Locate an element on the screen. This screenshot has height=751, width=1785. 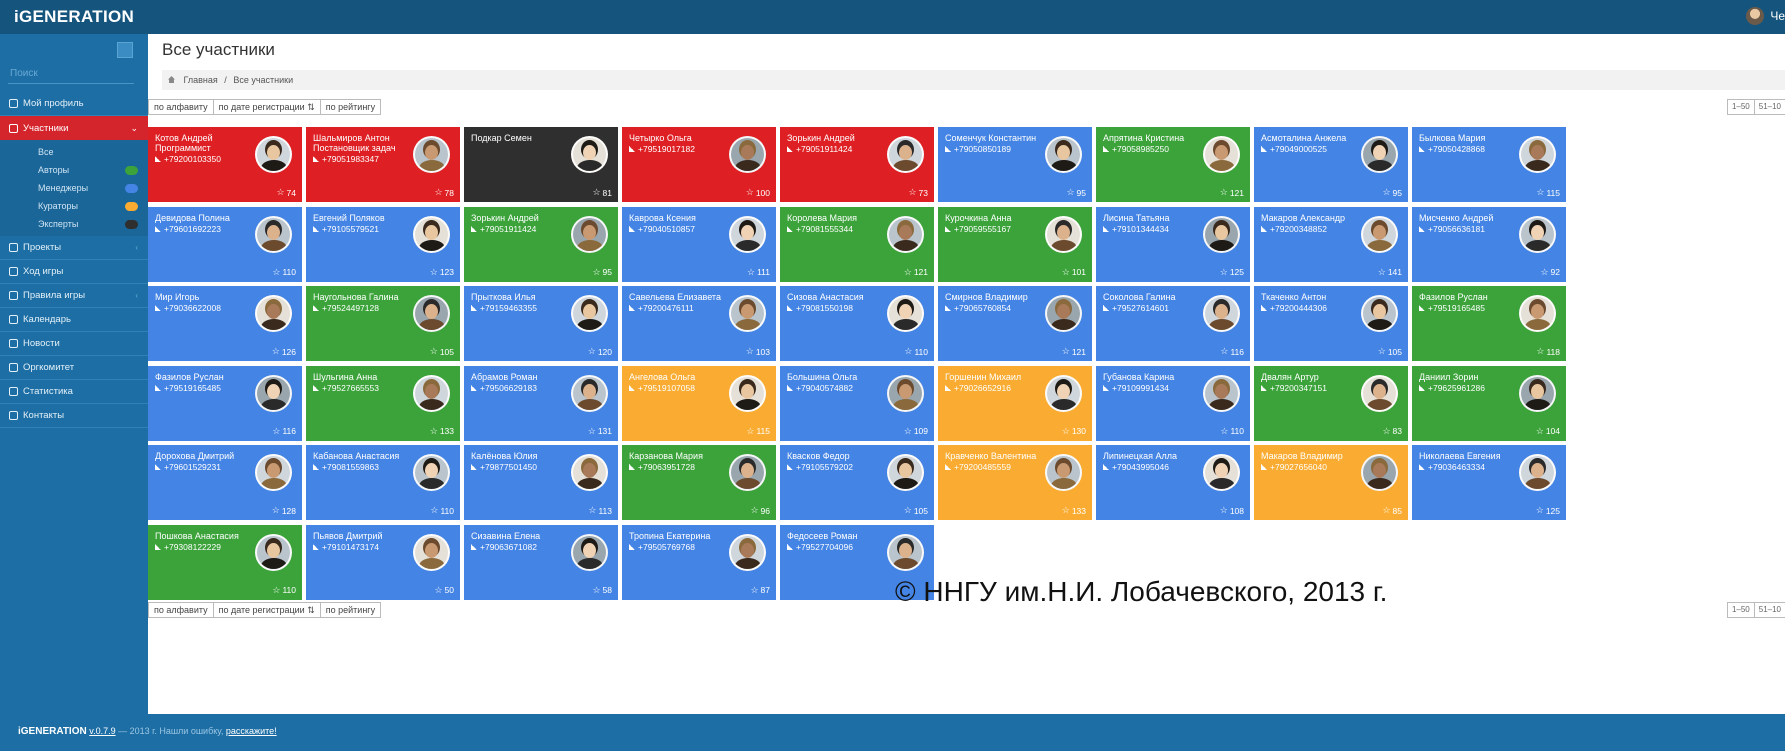
page-2-button: 51–10 is located at coordinates (1769, 610).